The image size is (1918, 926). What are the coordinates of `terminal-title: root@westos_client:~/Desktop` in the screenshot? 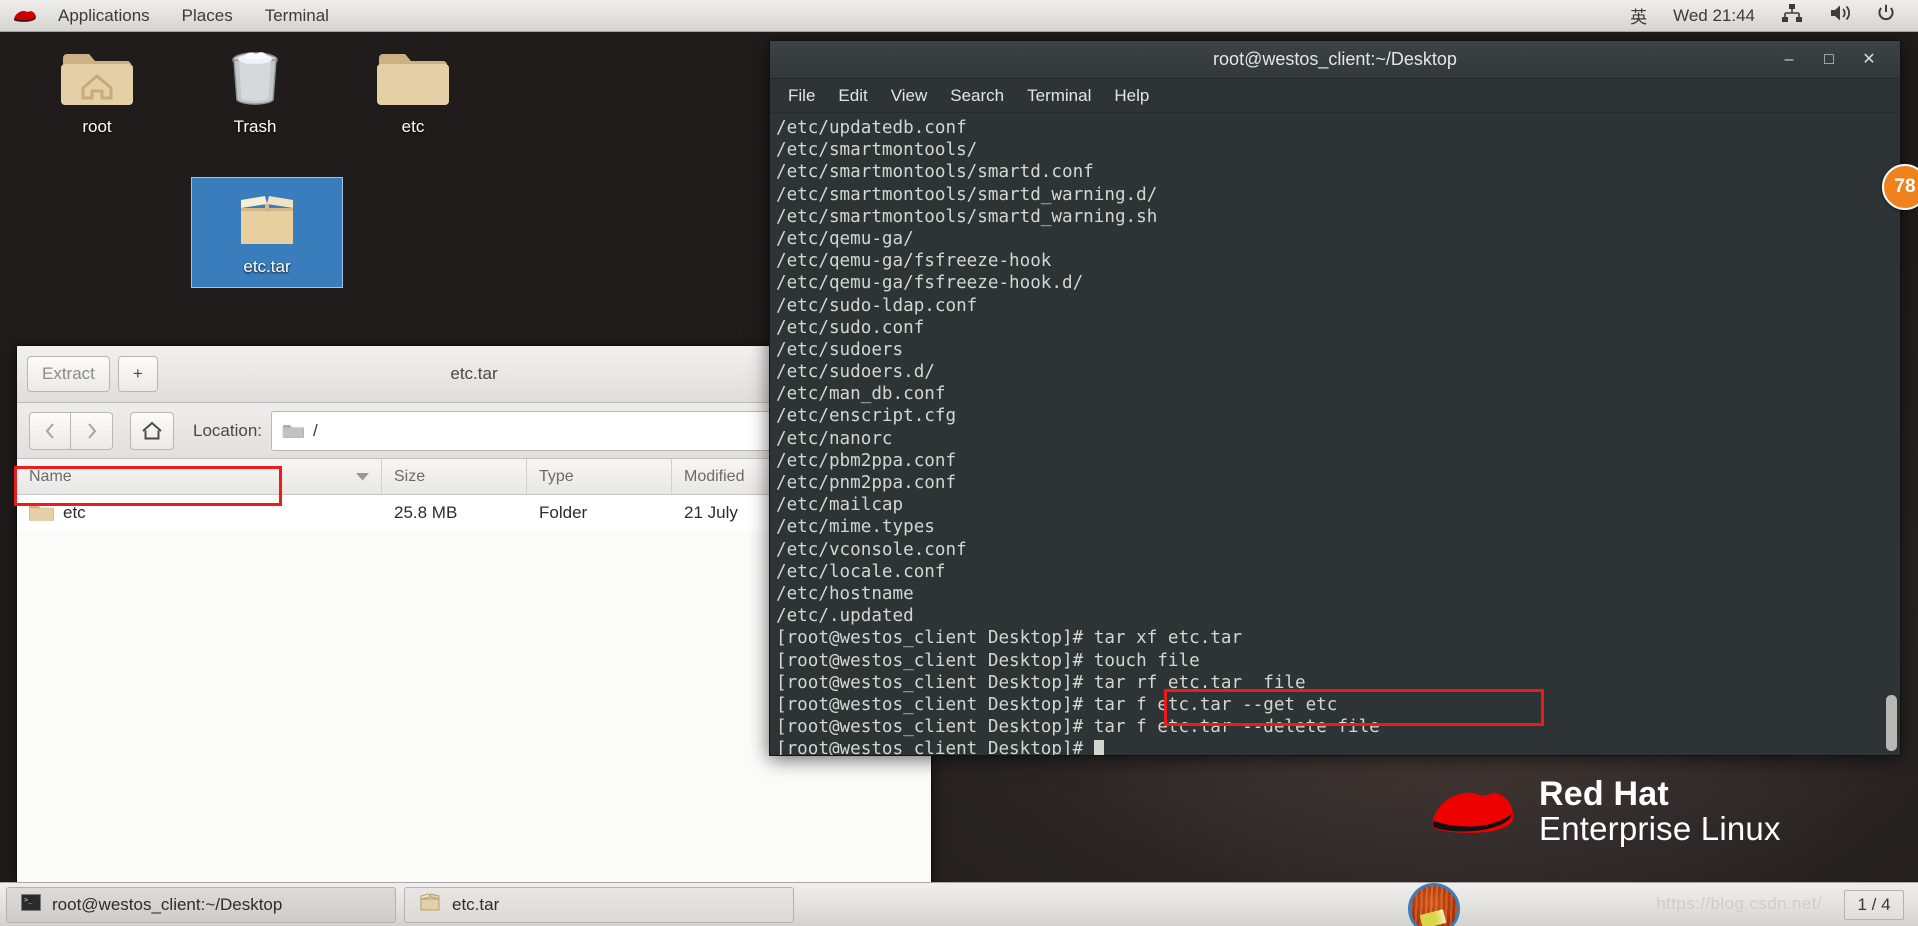 It's located at (1335, 59).